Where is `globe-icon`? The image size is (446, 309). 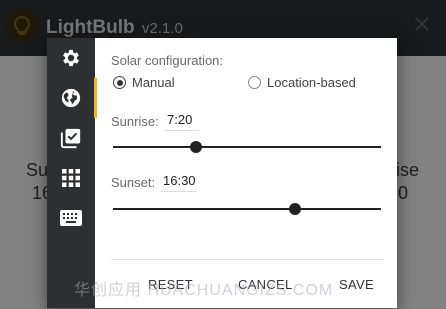 globe-icon is located at coordinates (71, 98).